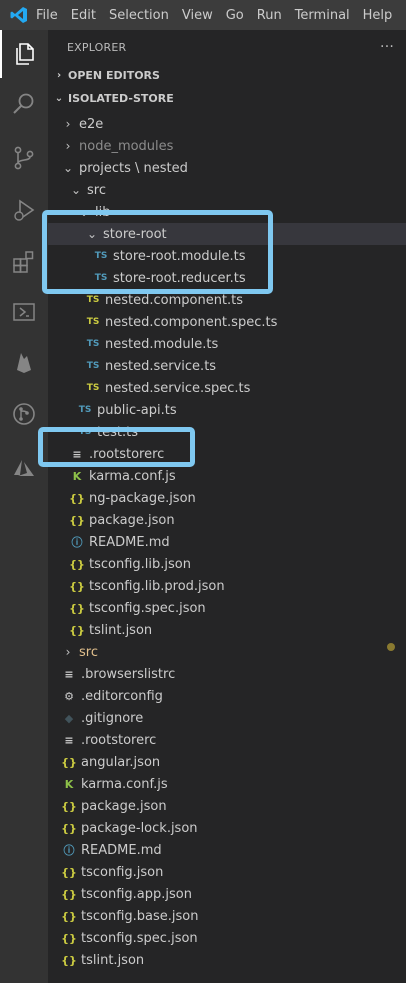 The height and width of the screenshot is (983, 406). What do you see at coordinates (227, 98) in the screenshot?
I see `workspace-section: ⌄ ISOLATED-STORE` at bounding box center [227, 98].